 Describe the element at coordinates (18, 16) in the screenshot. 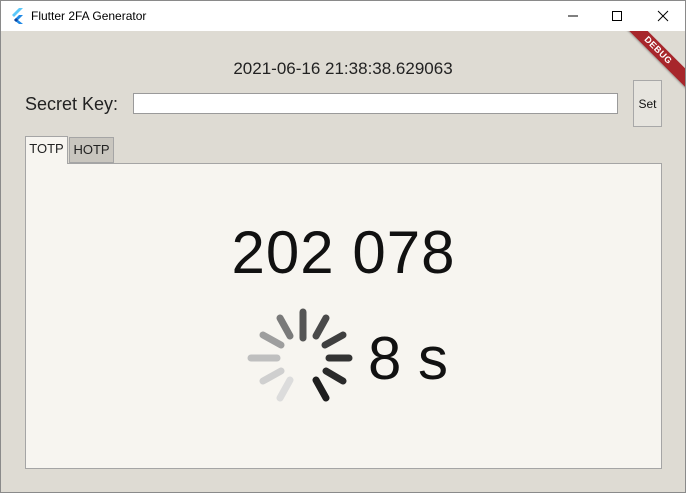

I see `flutter-logo-icon` at that location.